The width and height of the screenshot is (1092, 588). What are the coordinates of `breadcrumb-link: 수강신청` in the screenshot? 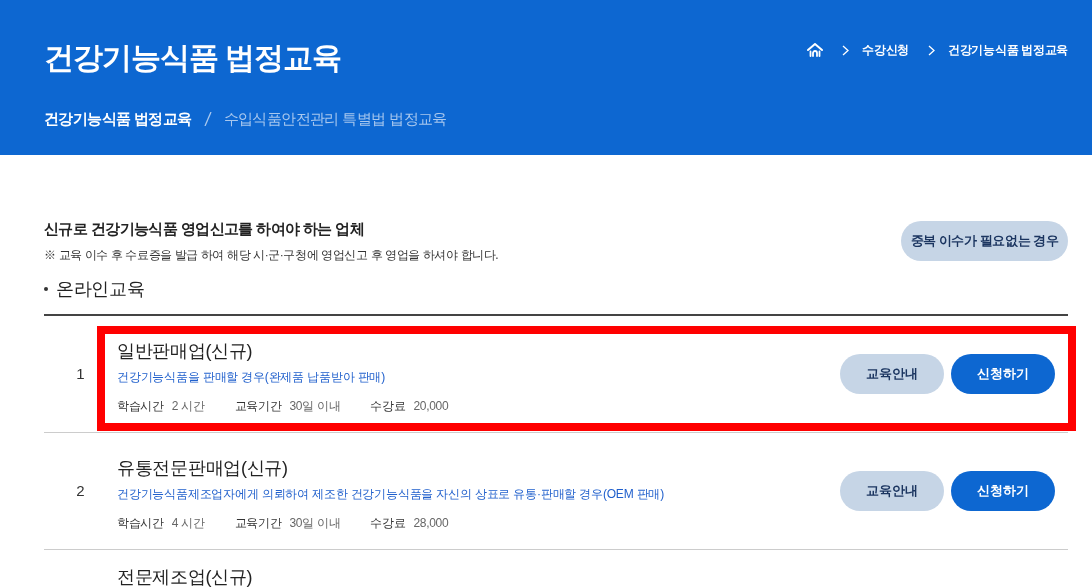 It's located at (886, 50).